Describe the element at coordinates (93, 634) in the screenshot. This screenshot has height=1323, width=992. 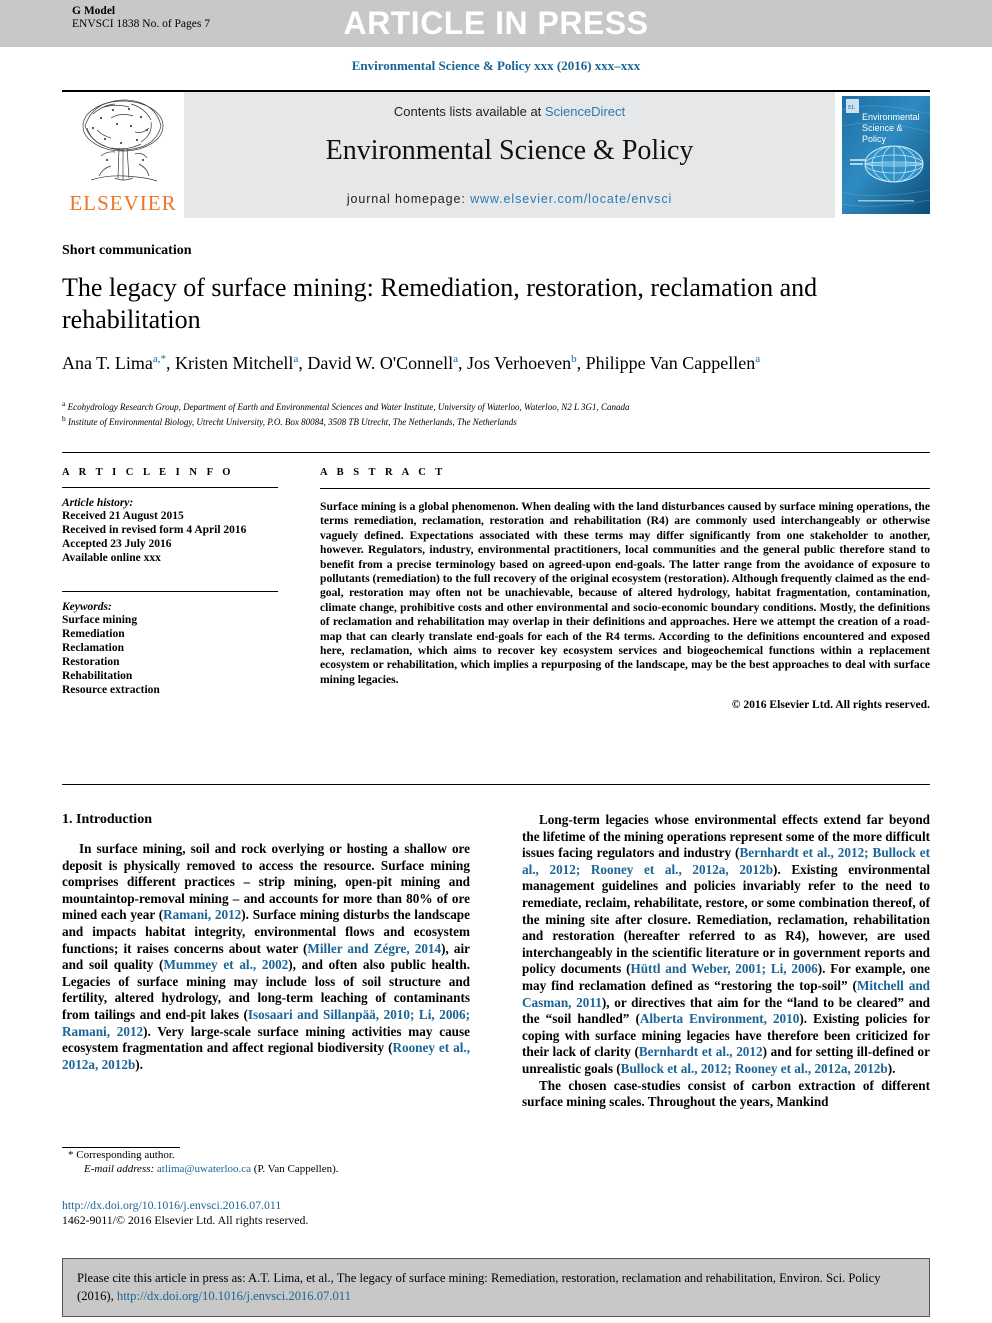
I see `keyword-item: Remediation` at that location.